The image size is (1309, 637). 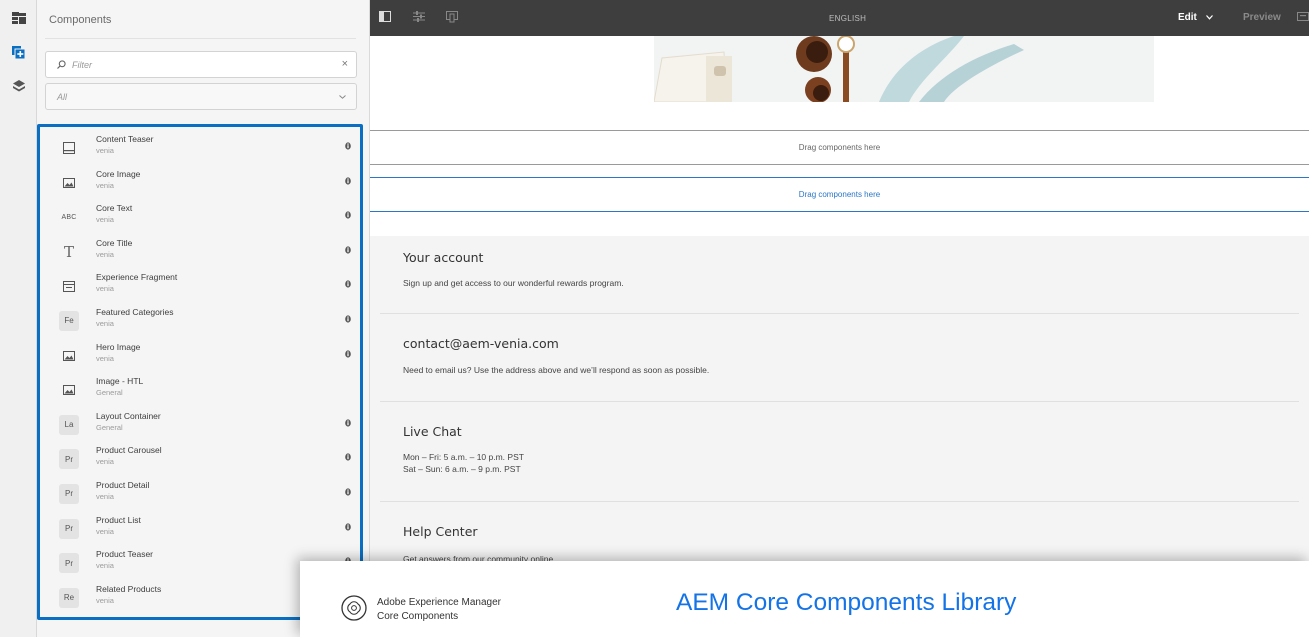 I want to click on component-item: Pr Product Carousel venia, so click(x=202, y=460).